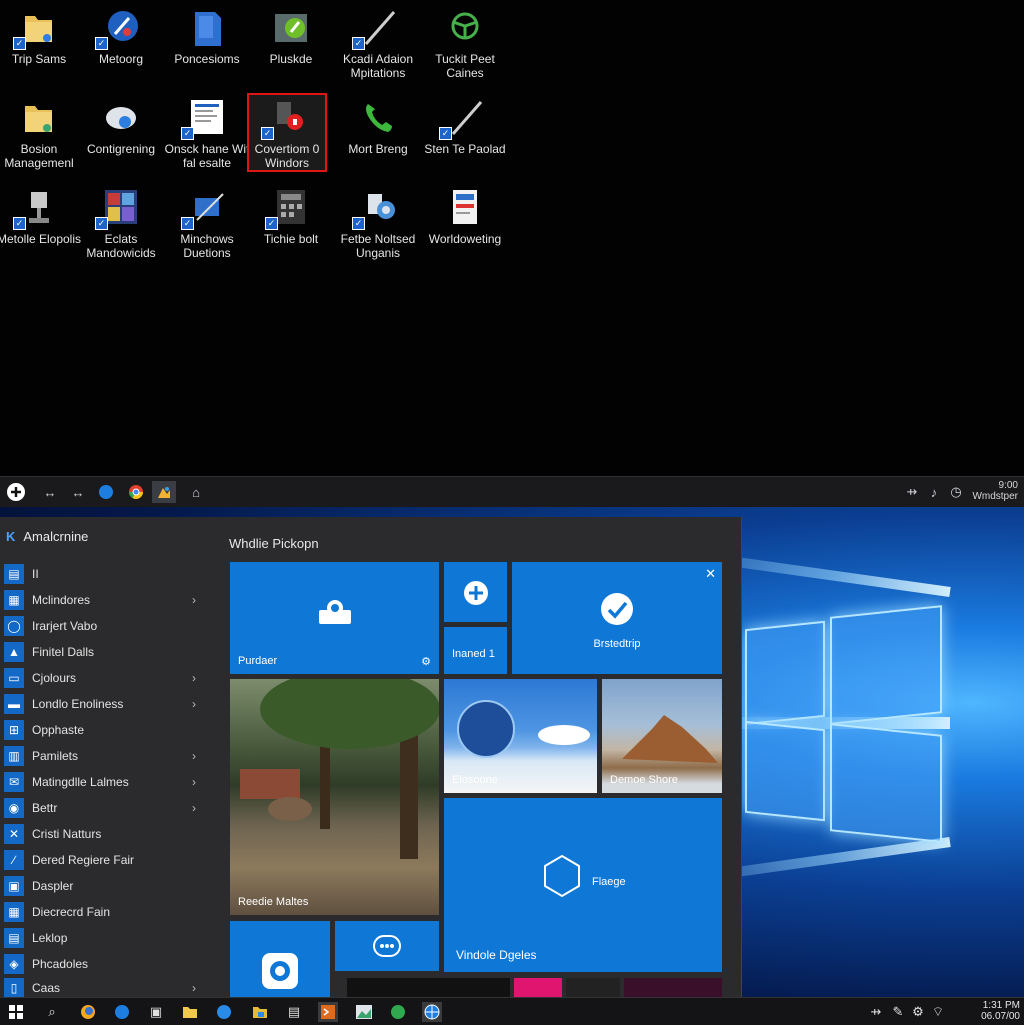 Image resolution: width=1024 pixels, height=1025 pixels. I want to click on desktop-icon: ✓ Trip Sams, so click(41, 37).